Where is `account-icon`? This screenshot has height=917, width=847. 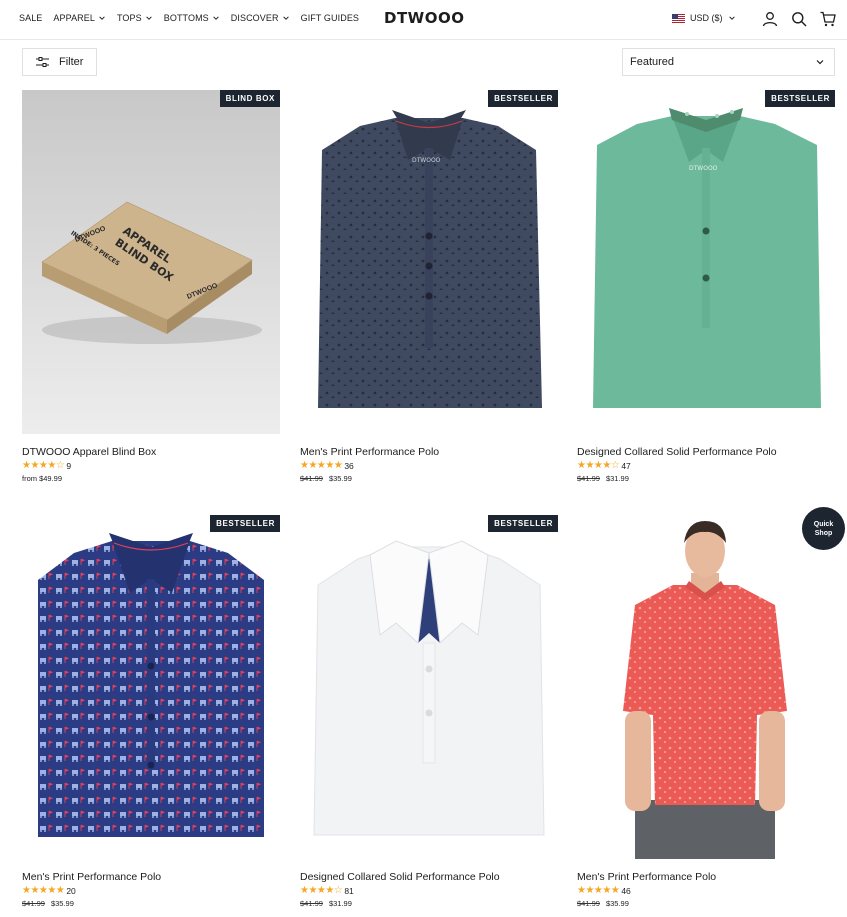 account-icon is located at coordinates (770, 19).